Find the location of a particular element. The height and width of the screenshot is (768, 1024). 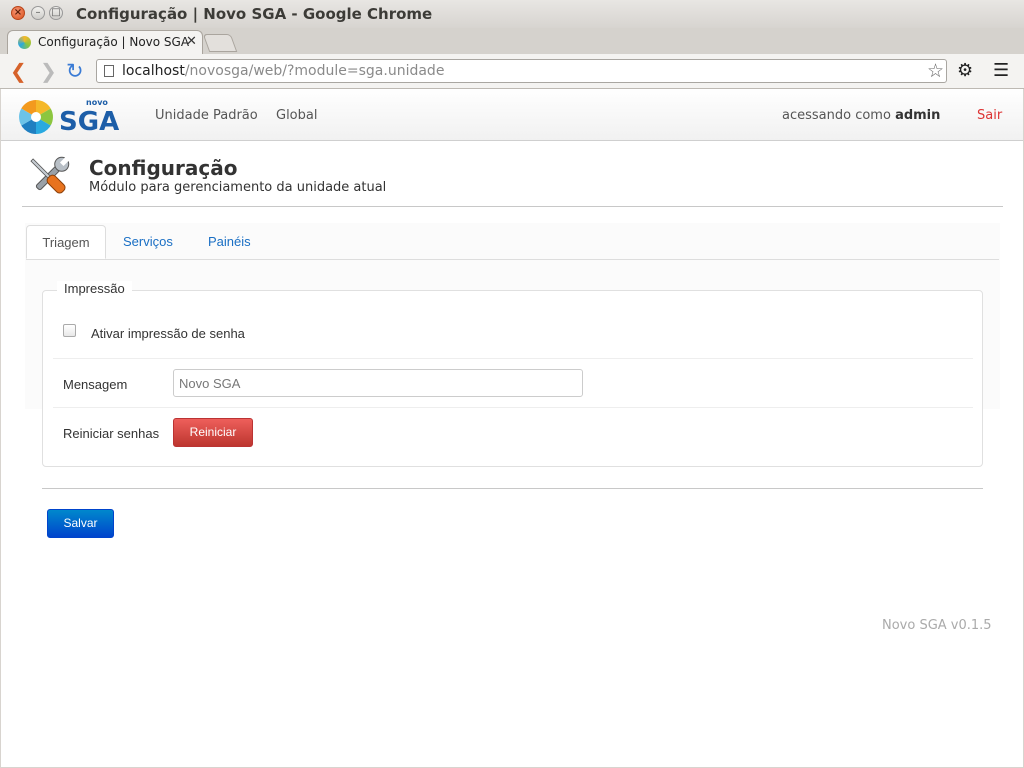

logout-link: Sair is located at coordinates (989, 115).